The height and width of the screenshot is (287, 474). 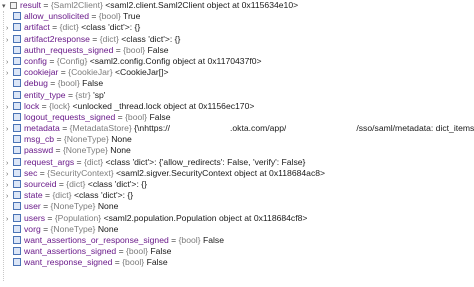 What do you see at coordinates (31, 5) in the screenshot?
I see `variable-name: result` at bounding box center [31, 5].